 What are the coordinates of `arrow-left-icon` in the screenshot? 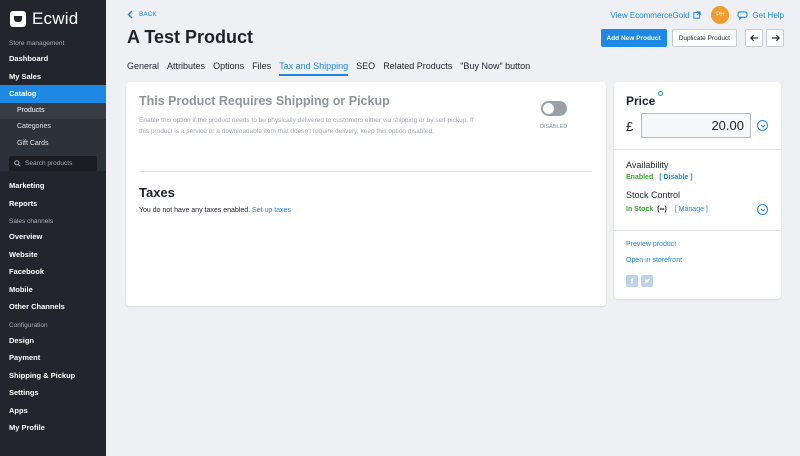 It's located at (753, 38).